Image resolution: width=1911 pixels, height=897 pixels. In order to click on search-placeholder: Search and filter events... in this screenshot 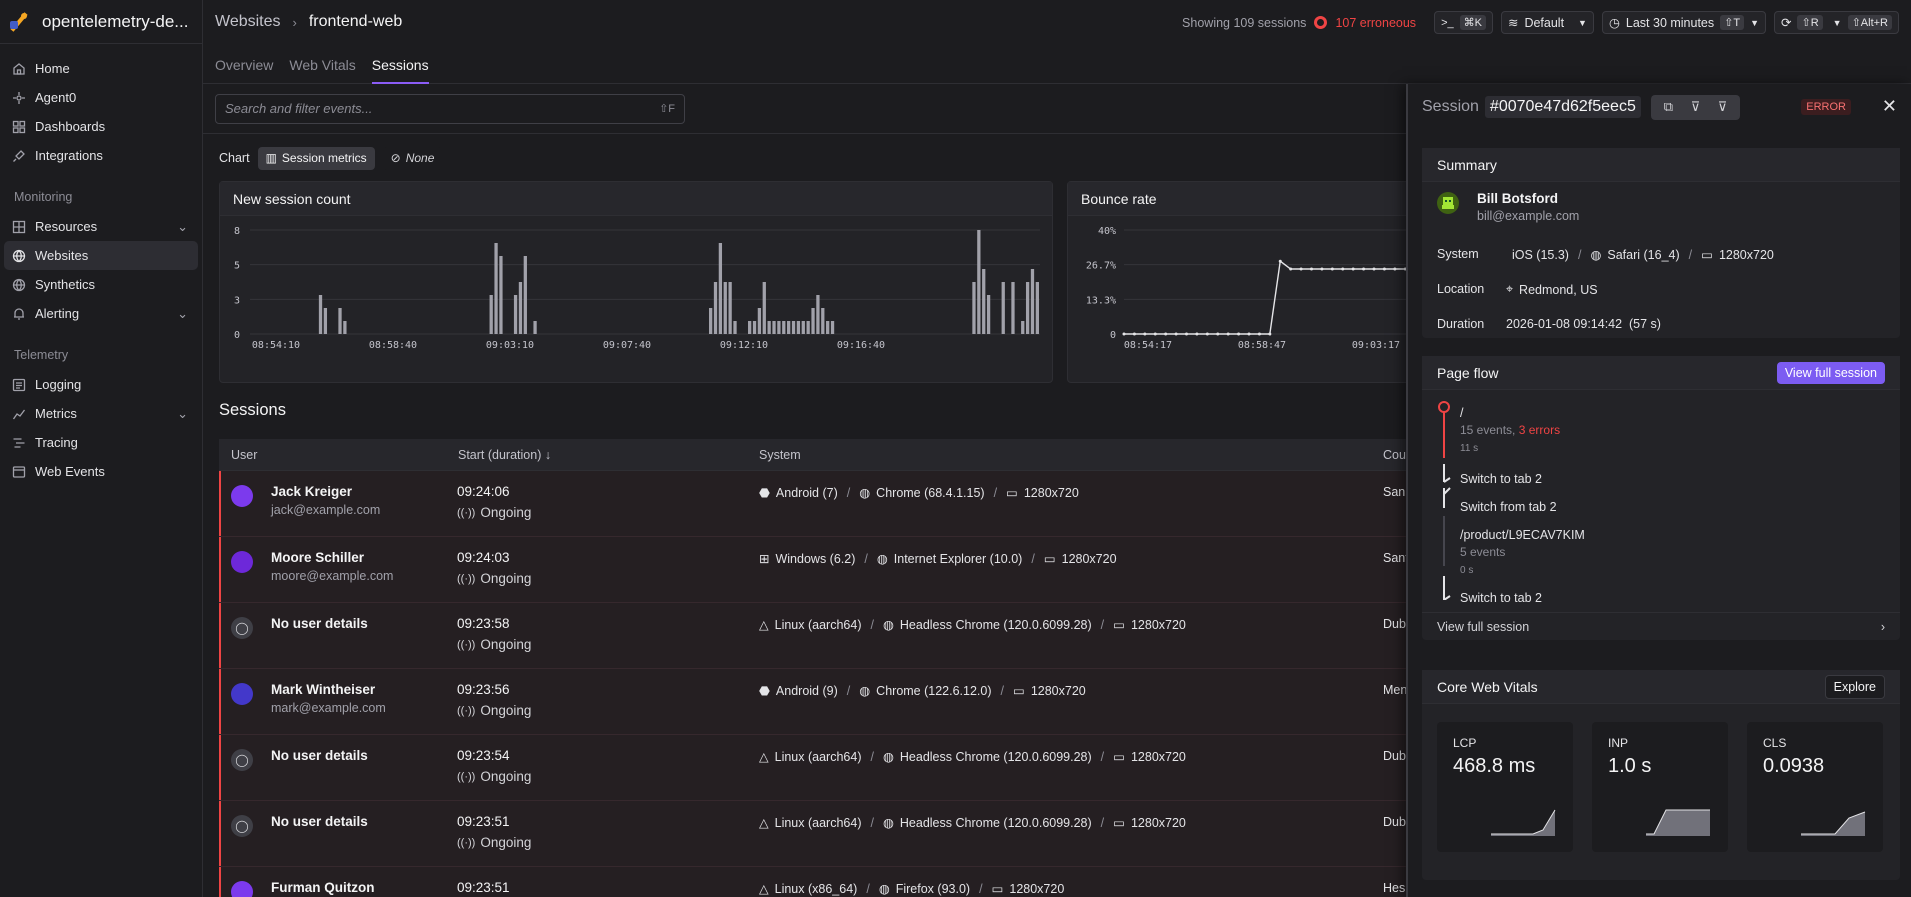, I will do `click(299, 108)`.